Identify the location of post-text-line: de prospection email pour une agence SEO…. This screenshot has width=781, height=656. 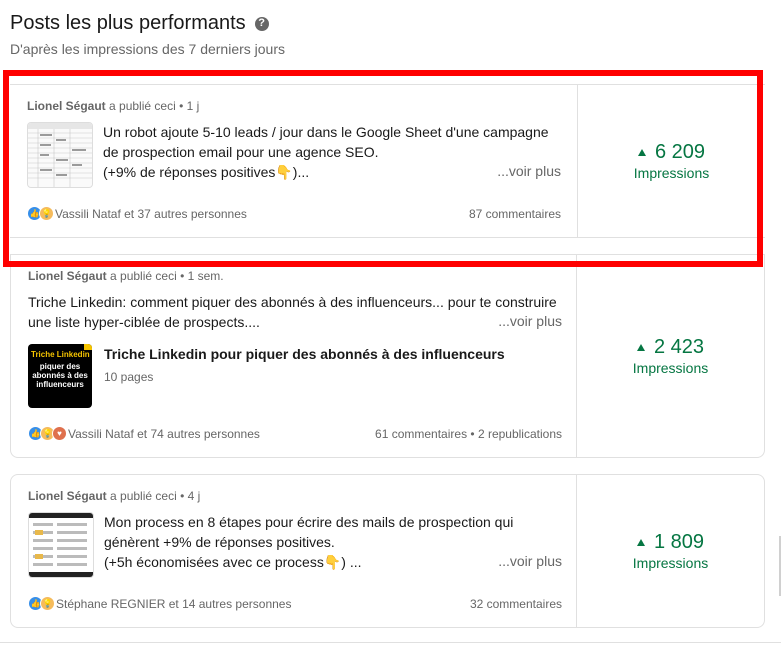
(241, 152).